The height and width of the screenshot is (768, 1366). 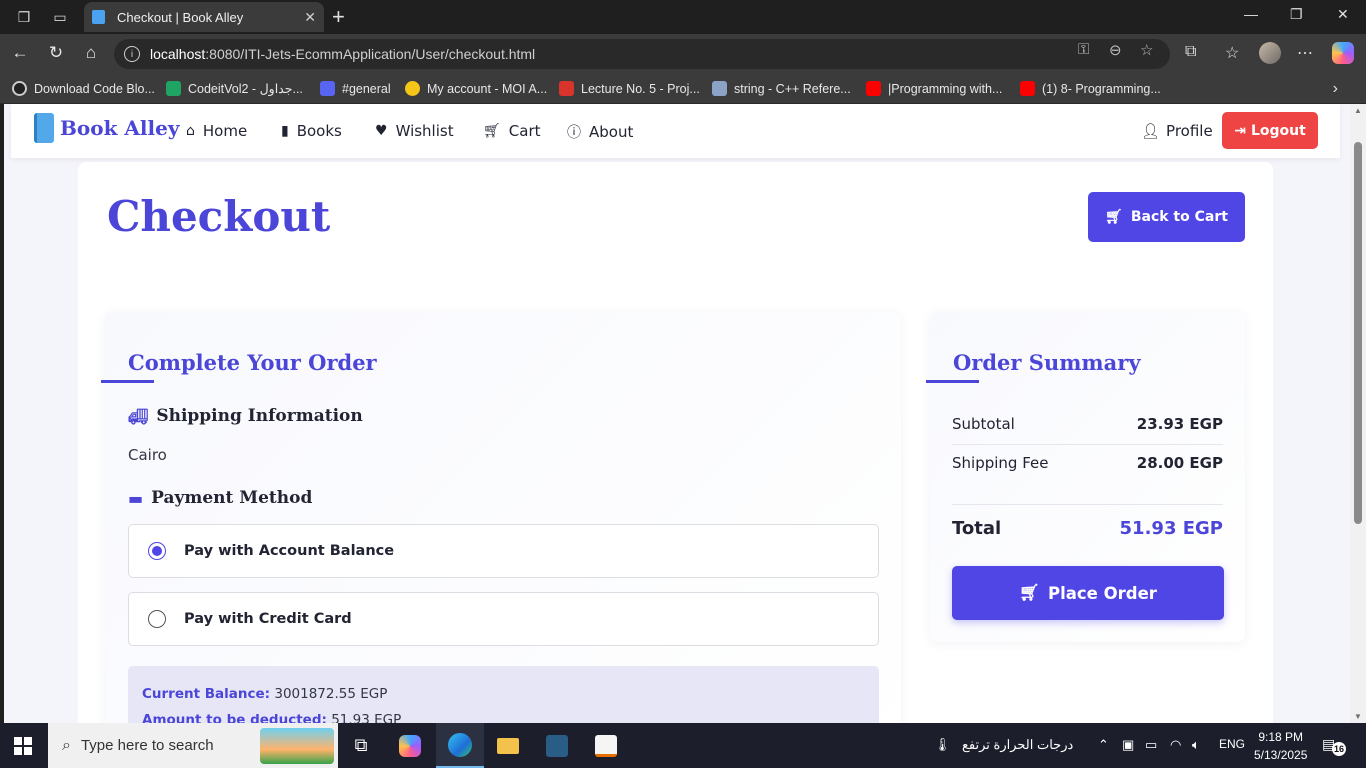 I want to click on shipping-address: Cairo, so click(x=147, y=455).